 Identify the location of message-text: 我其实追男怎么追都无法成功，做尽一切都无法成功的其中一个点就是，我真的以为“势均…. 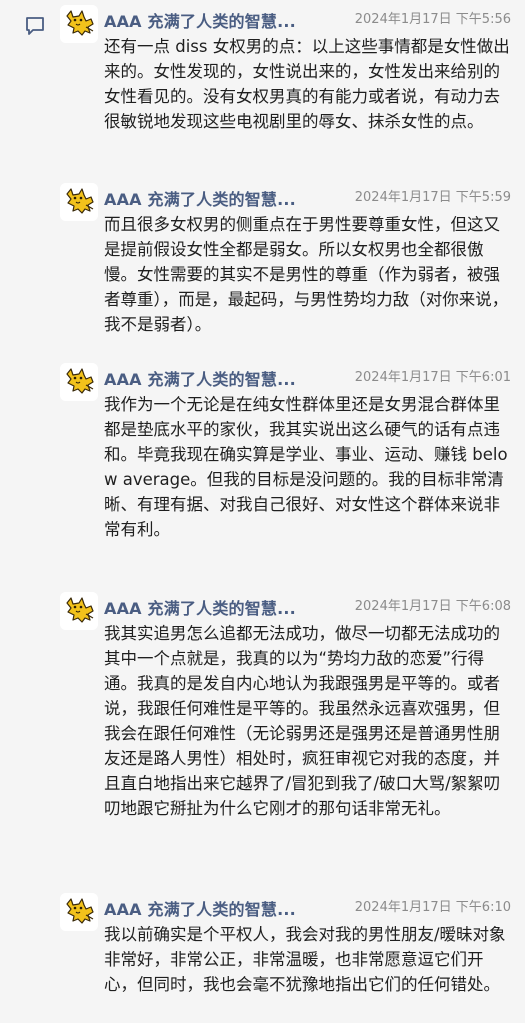
(302, 721).